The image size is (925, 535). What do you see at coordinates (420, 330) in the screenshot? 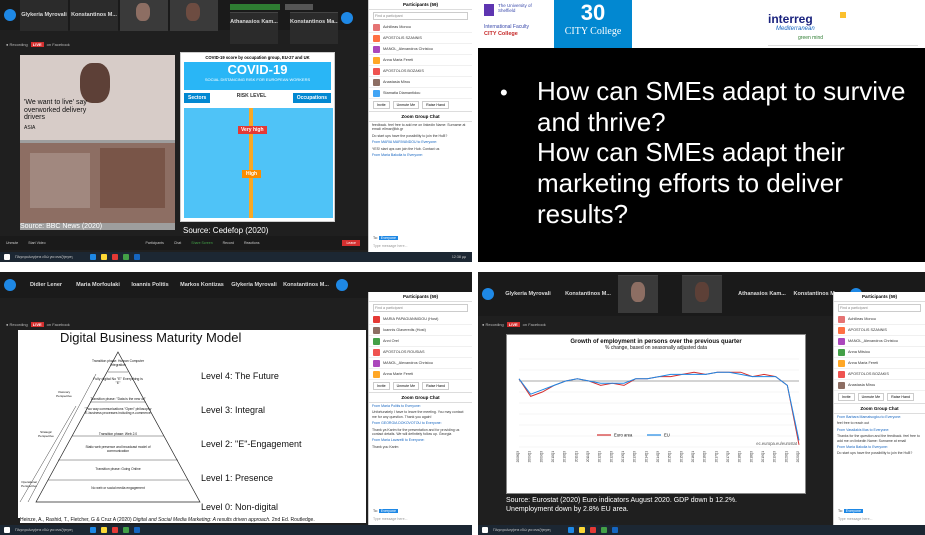
I see `participant-row: Ioannis Glaveredis (Host)` at bounding box center [420, 330].